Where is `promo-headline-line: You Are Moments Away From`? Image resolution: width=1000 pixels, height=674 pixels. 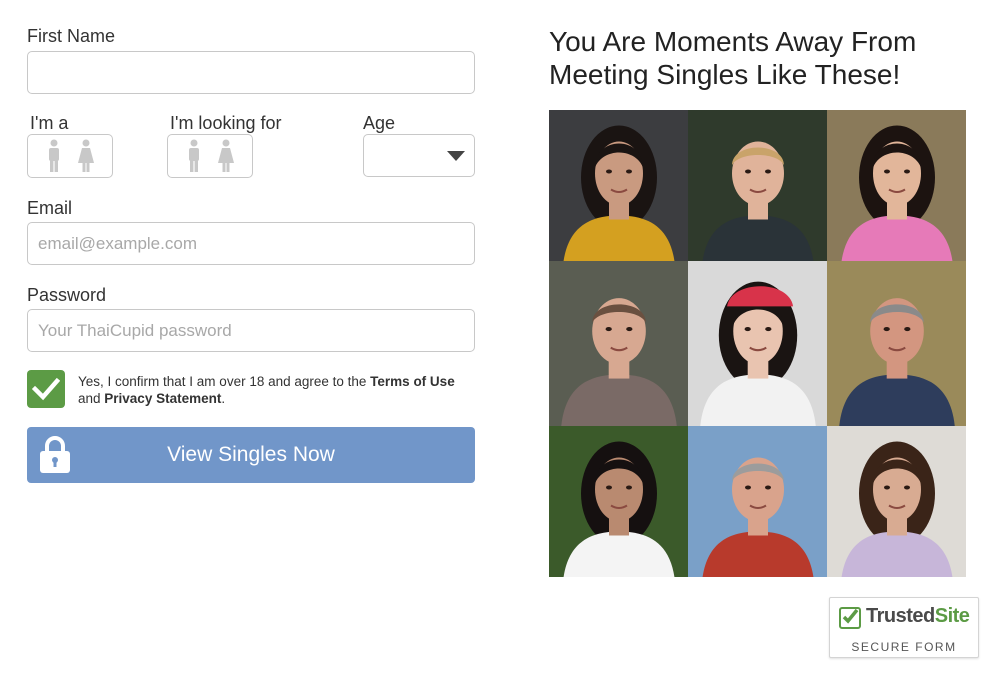 promo-headline-line: You Are Moments Away From is located at coordinates (733, 41).